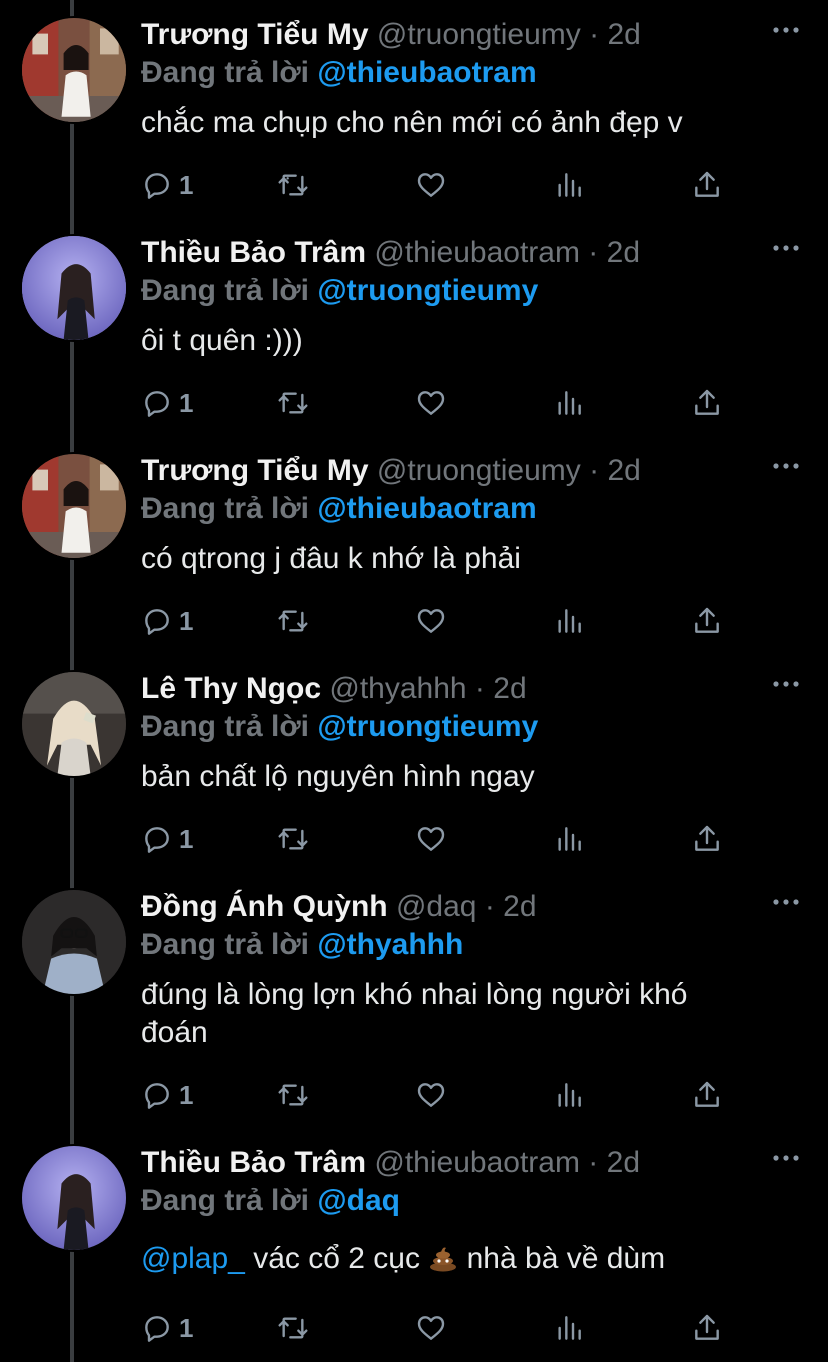 The image size is (828, 1362). Describe the element at coordinates (471, 1201) in the screenshot. I see `reply-context: Đang trả lời @daq` at that location.